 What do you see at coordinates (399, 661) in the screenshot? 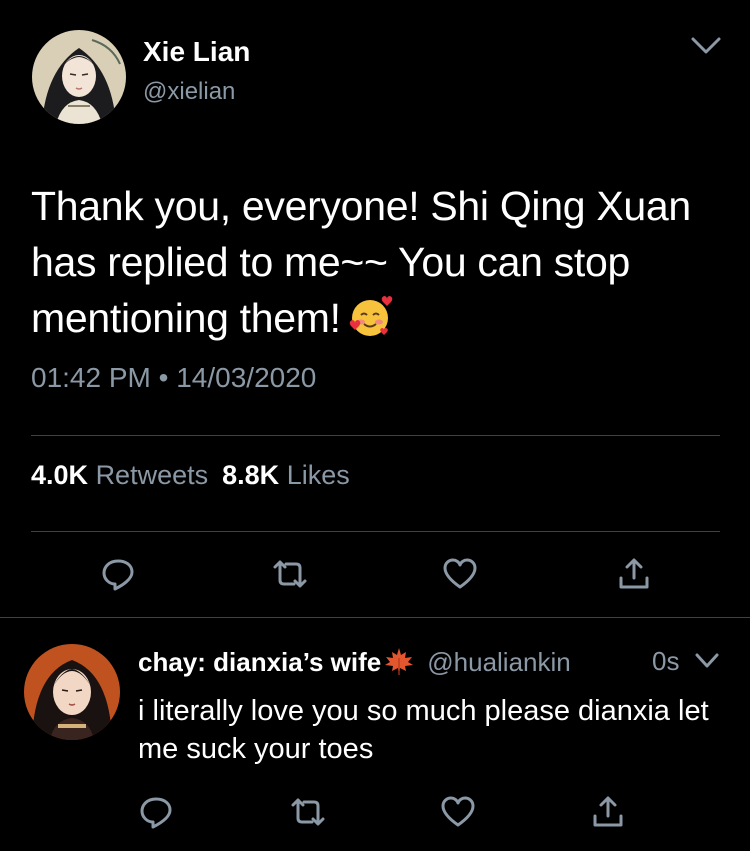
I see `maple-leaf-icon` at bounding box center [399, 661].